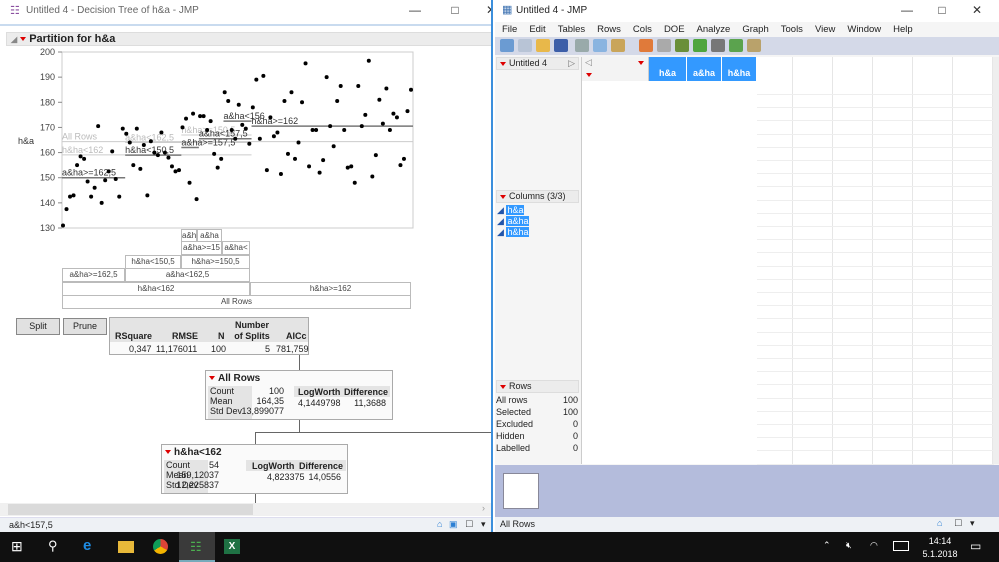 The width and height of the screenshot is (999, 562). Describe the element at coordinates (14, 39) in the screenshot. I see `disclosure-icon: ◢` at that location.